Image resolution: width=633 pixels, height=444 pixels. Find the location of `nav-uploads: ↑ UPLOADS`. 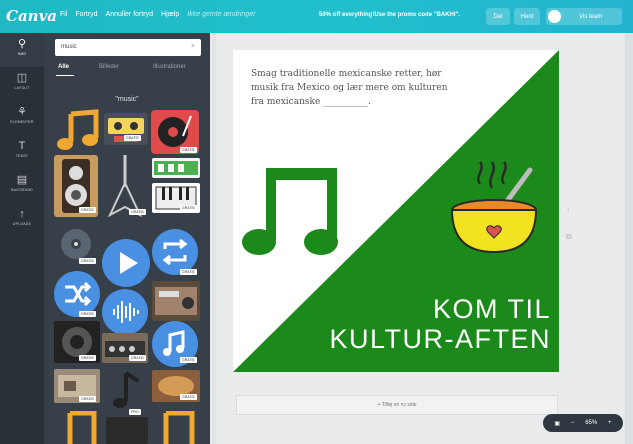

nav-uploads: ↑ UPLOADS is located at coordinates (22, 220).